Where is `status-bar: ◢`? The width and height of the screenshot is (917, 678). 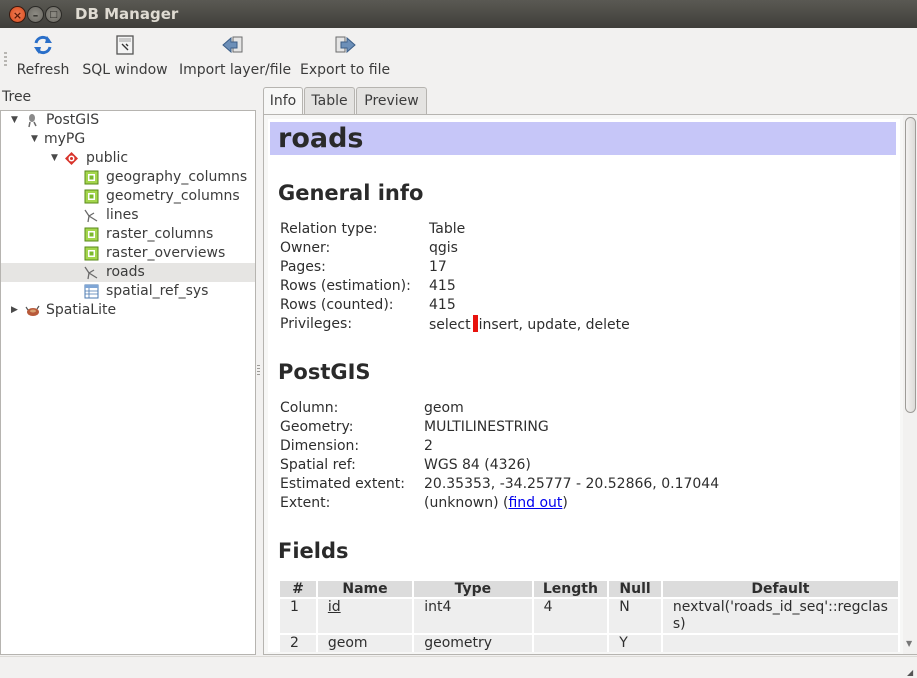 status-bar: ◢ is located at coordinates (458, 667).